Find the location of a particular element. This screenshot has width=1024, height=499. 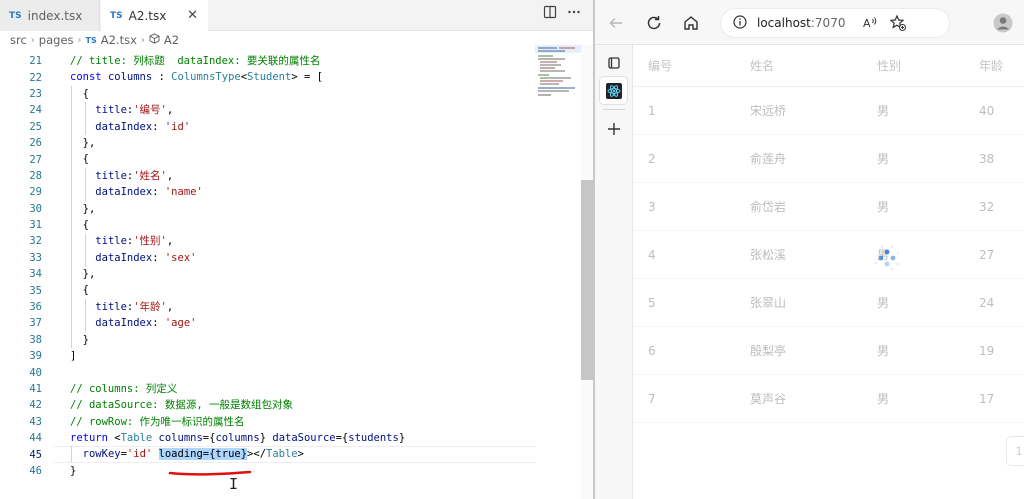

code-text: // rowRow: 作为唯一标识的属性名 is located at coordinates (157, 422).